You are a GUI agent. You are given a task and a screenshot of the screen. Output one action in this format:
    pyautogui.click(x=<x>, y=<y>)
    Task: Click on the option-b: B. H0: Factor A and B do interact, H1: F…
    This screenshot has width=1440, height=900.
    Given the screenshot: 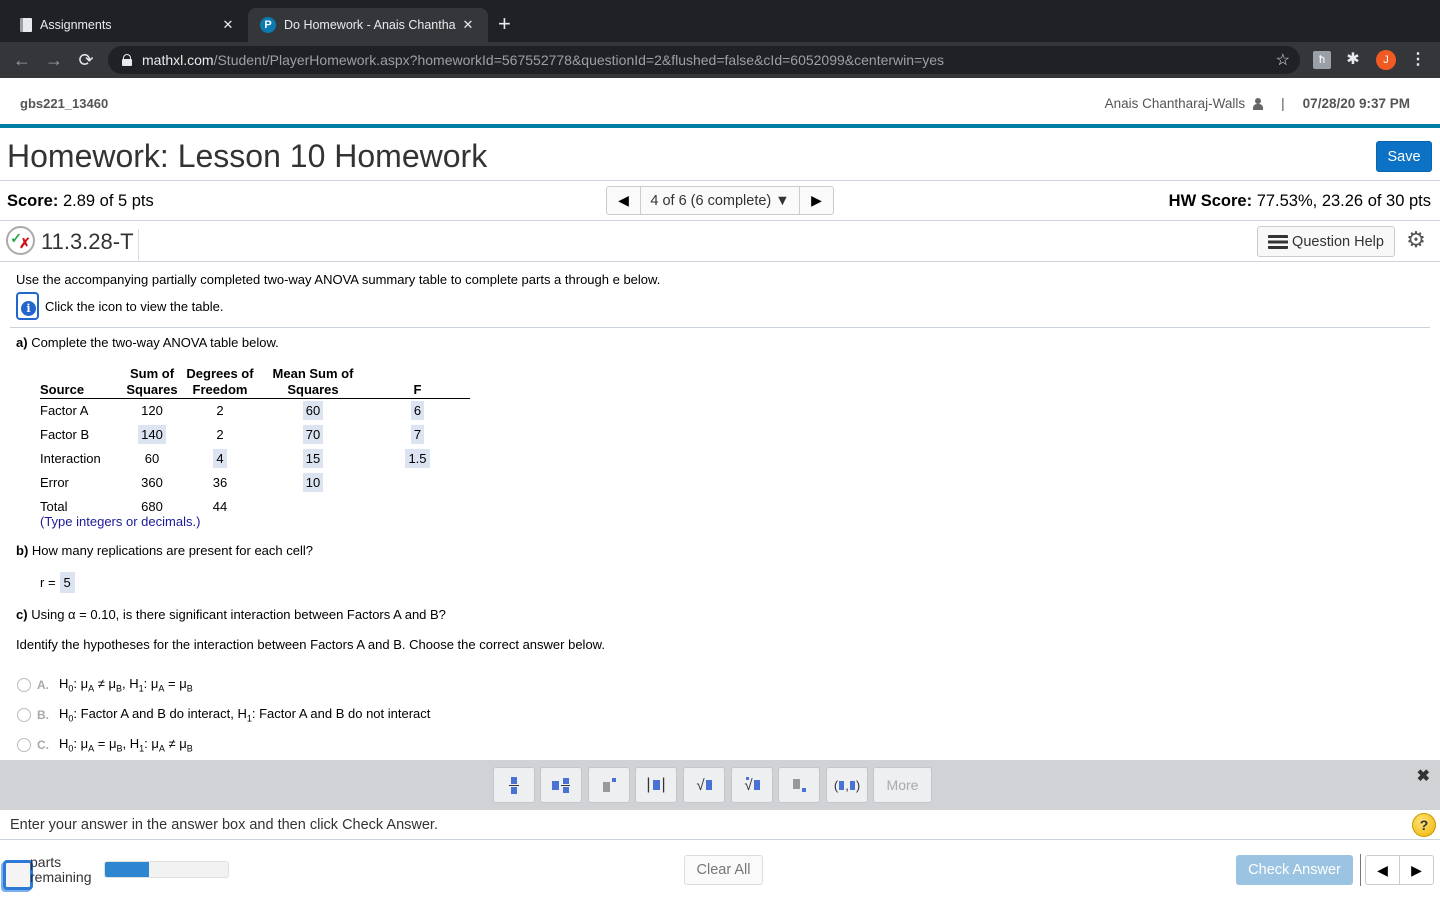 What is the action you would take?
    pyautogui.click(x=223, y=715)
    